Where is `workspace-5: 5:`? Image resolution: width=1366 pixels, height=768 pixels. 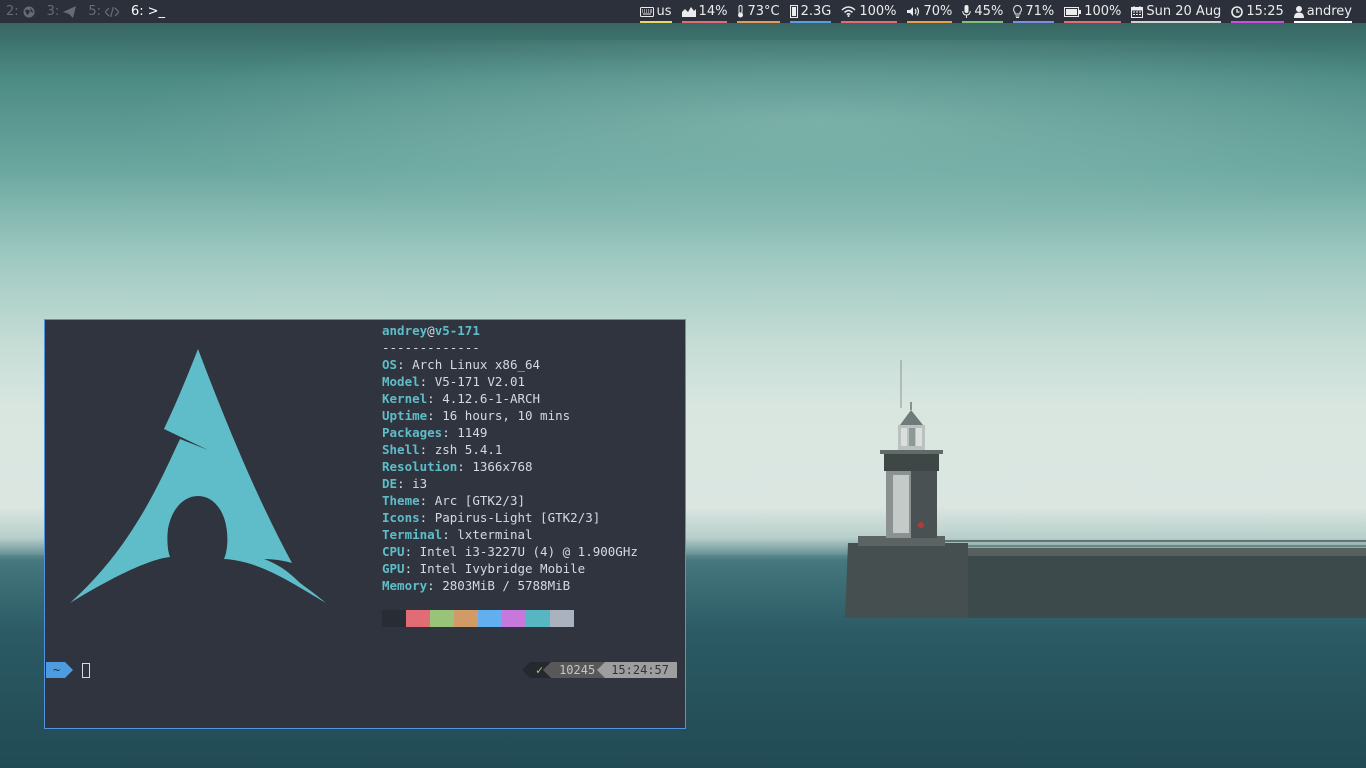
workspace-5: 5: is located at coordinates (103, 11).